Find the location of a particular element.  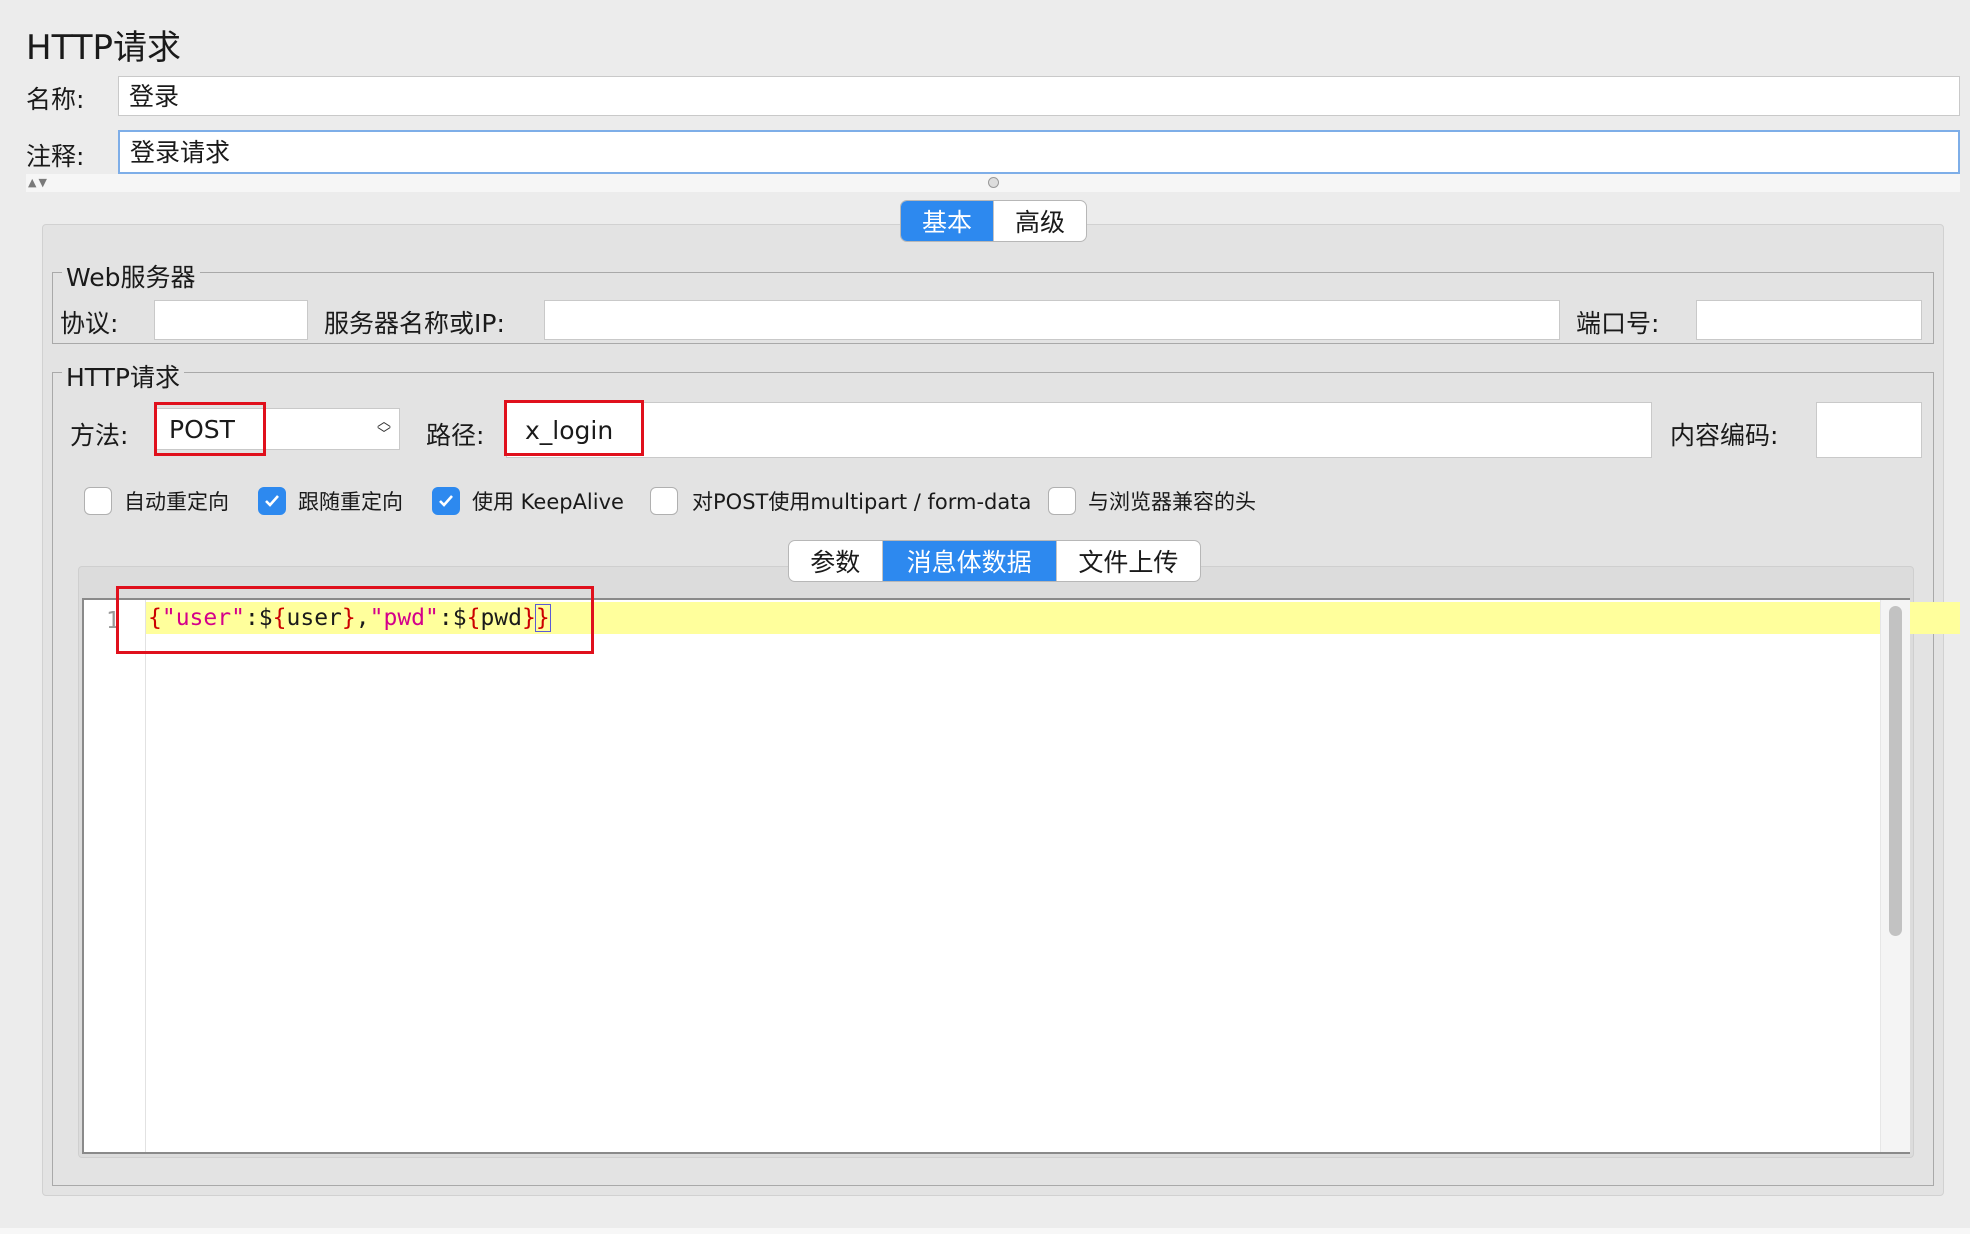

option-label: 与浏览器兼容的头 is located at coordinates (1172, 502).